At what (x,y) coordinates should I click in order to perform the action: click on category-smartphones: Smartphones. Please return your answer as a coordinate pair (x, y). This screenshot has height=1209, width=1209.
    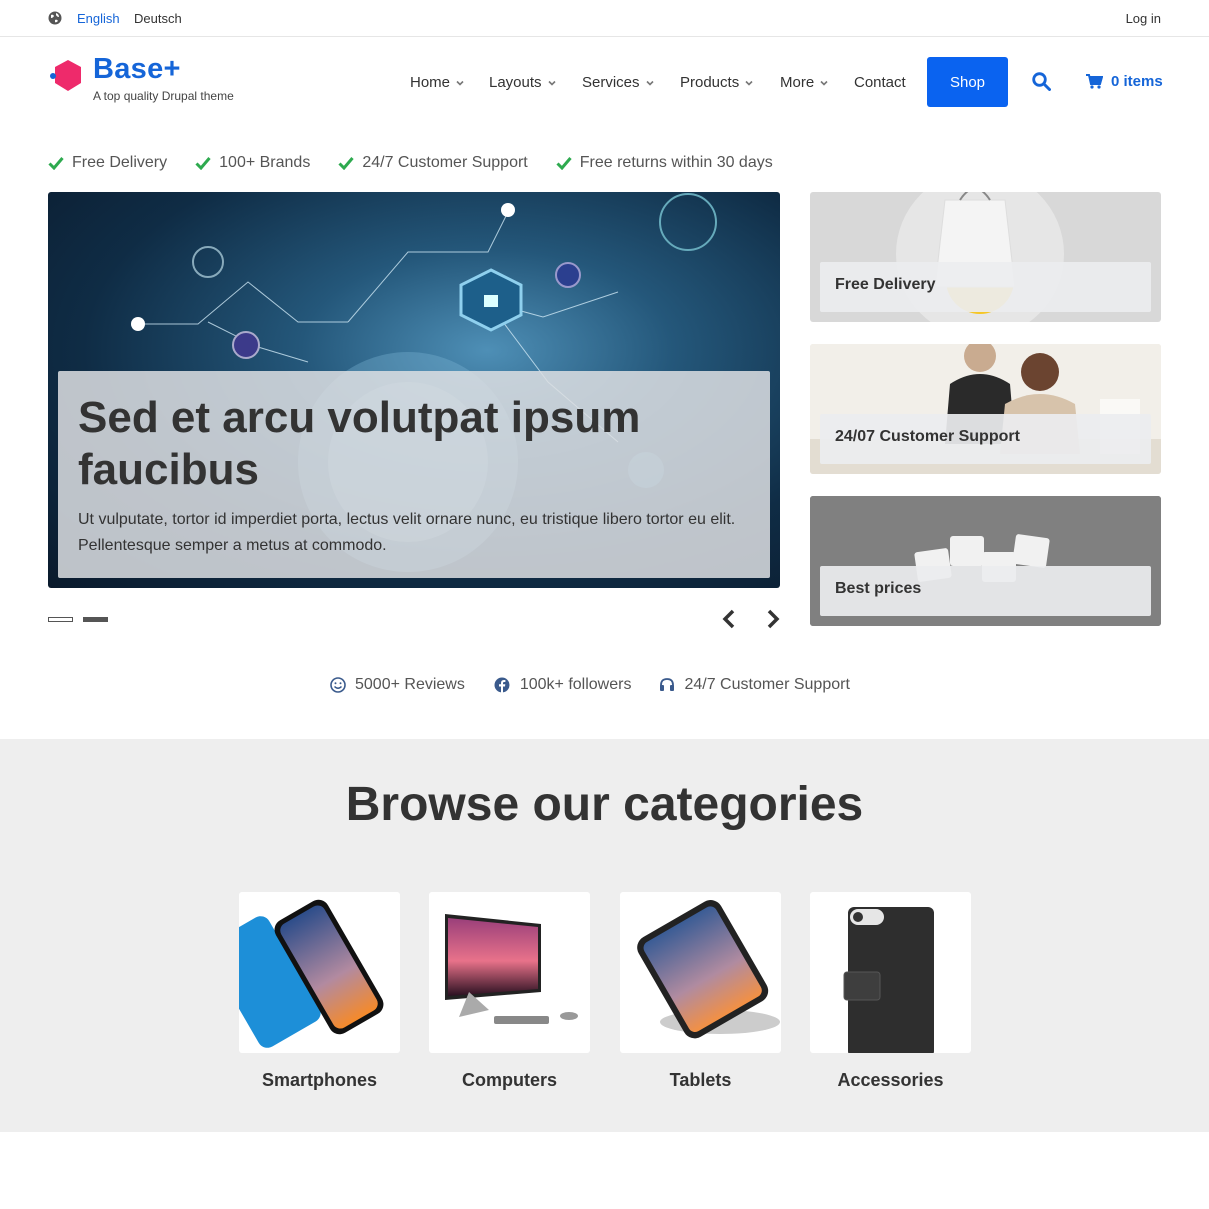
    Looking at the image, I should click on (319, 991).